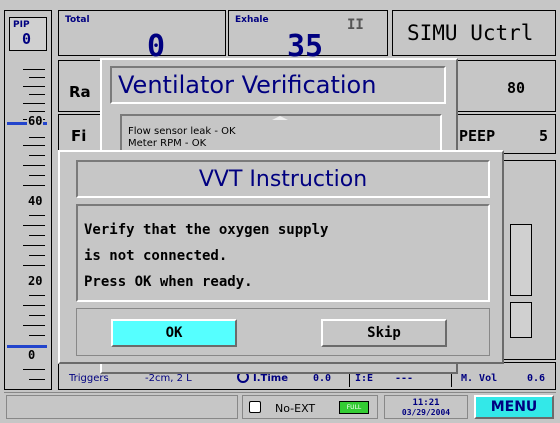 The height and width of the screenshot is (423, 560). I want to click on ventilator-verification-title: Ventilator Verification, so click(247, 85).